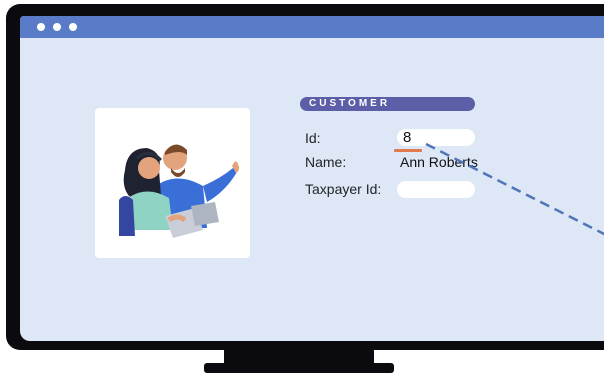 Image resolution: width=604 pixels, height=376 pixels. What do you see at coordinates (343, 189) in the screenshot?
I see `taxpayer-id-label: Taxpayer Id:` at bounding box center [343, 189].